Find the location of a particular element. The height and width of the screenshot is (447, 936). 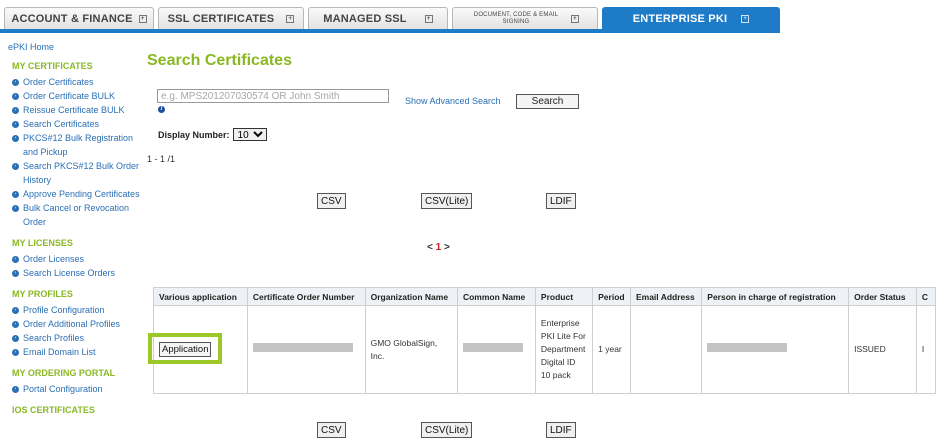

csv-export-button: CSV is located at coordinates (331, 201).